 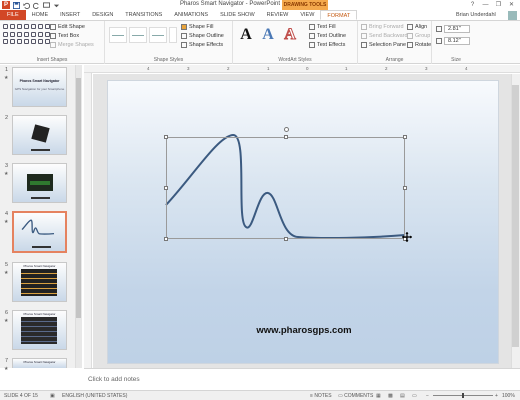 I want to click on slide-thumbnail-5: Pharos Smart Navigator, so click(x=39, y=282).